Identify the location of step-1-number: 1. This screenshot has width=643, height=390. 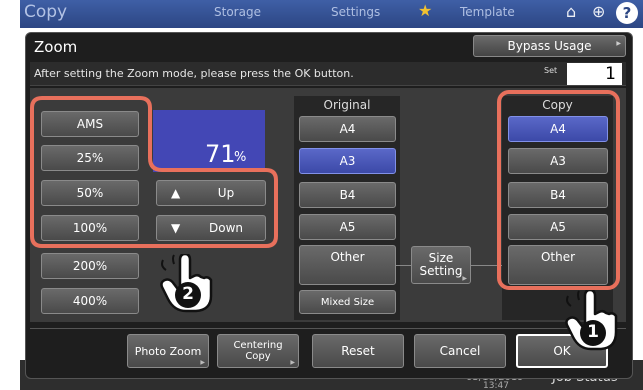
(593, 332).